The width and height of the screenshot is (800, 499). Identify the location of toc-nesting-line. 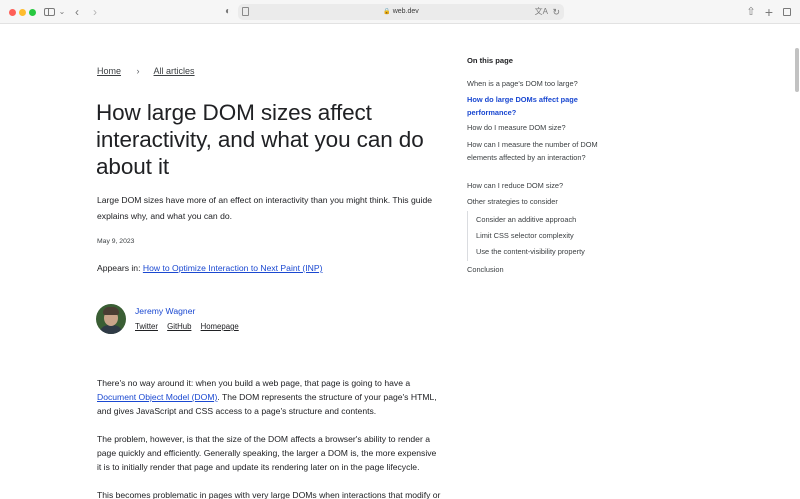
(467, 236).